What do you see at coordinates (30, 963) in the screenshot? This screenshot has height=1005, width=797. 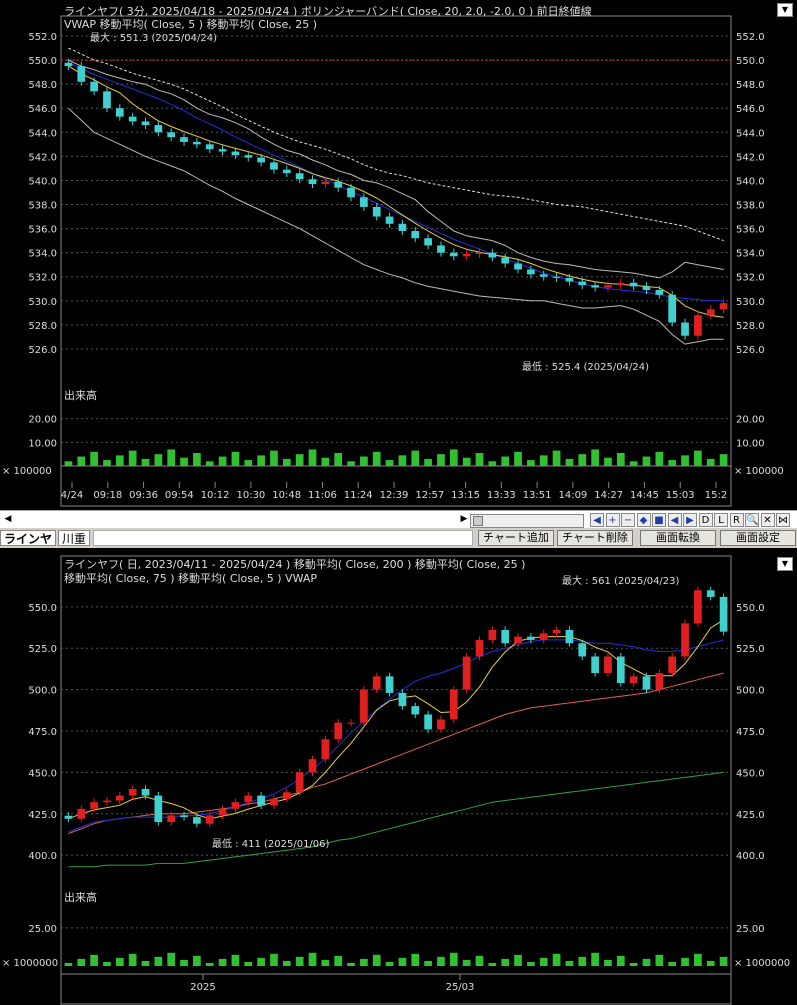 I see `bottom-volume-scale-left: × 1000000` at bounding box center [30, 963].